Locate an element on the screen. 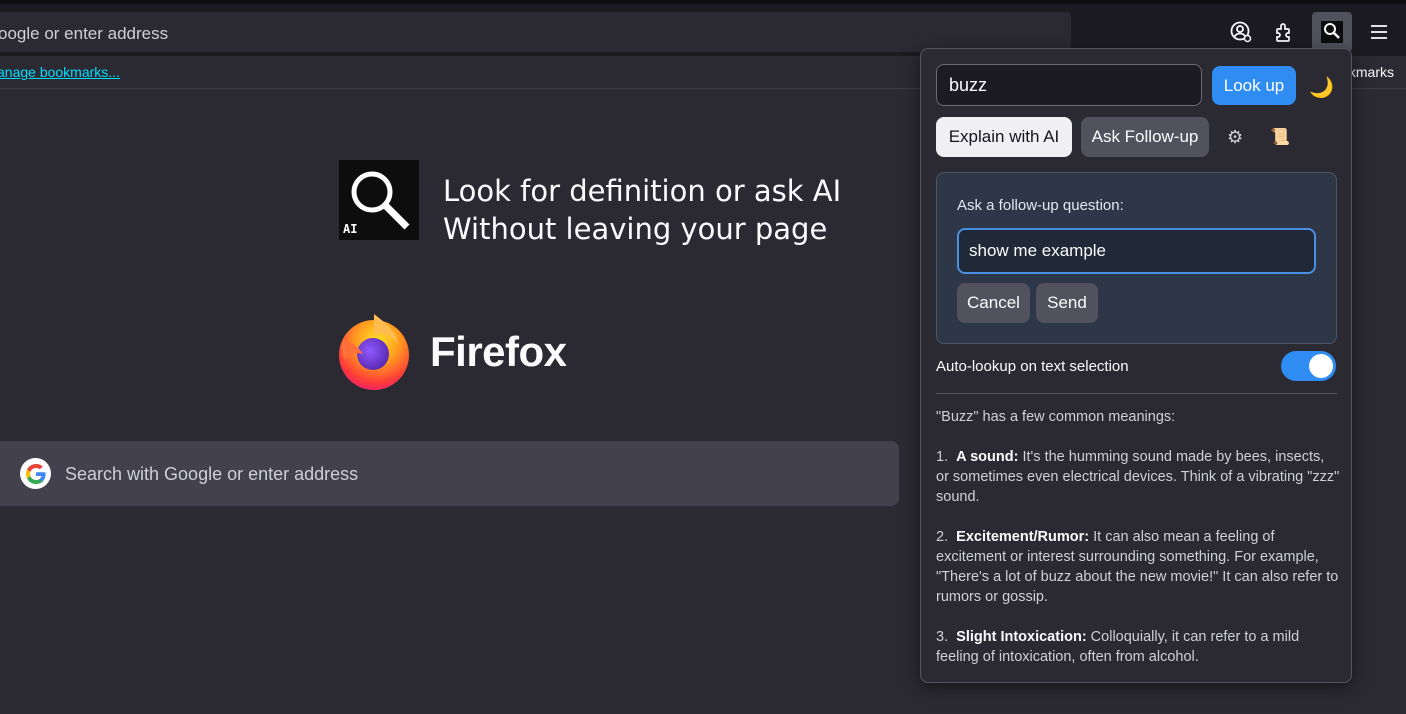  extensions-icon is located at coordinates (1285, 32).